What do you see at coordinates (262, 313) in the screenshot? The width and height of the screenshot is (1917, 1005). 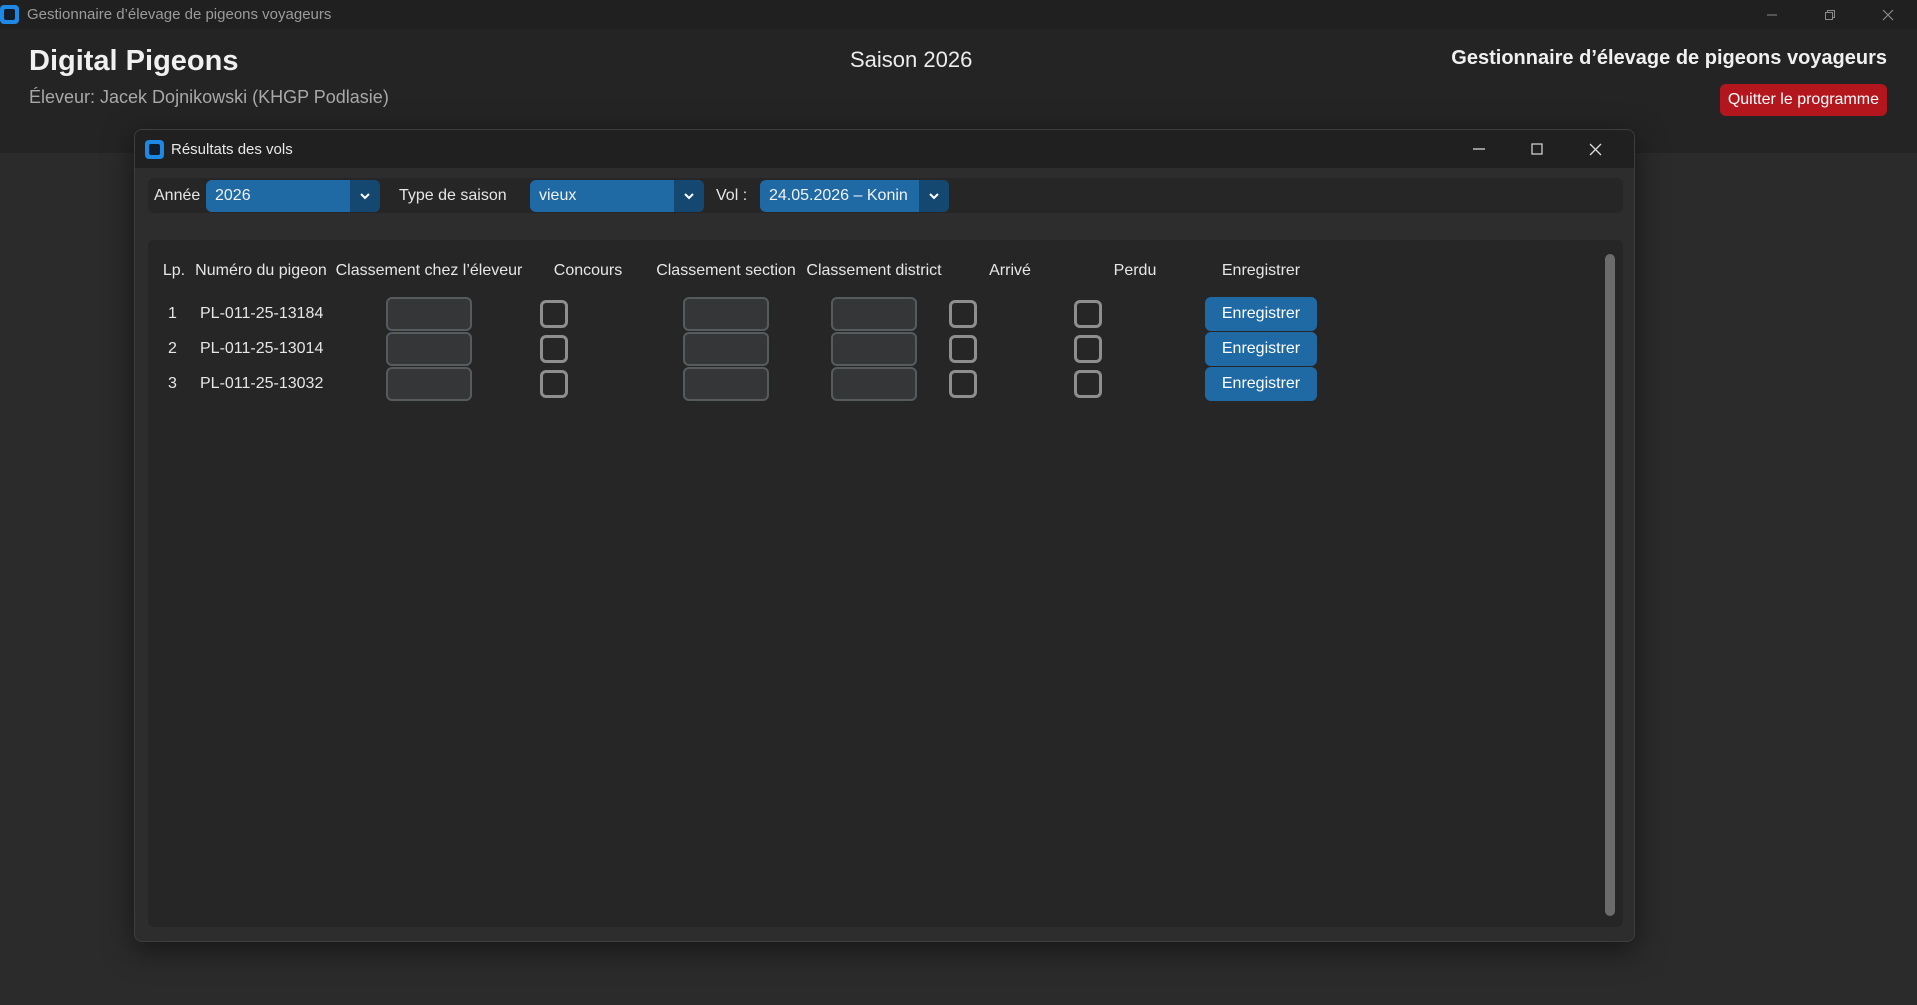 I see `row-pigeon-number: PL-011-25-13184` at bounding box center [262, 313].